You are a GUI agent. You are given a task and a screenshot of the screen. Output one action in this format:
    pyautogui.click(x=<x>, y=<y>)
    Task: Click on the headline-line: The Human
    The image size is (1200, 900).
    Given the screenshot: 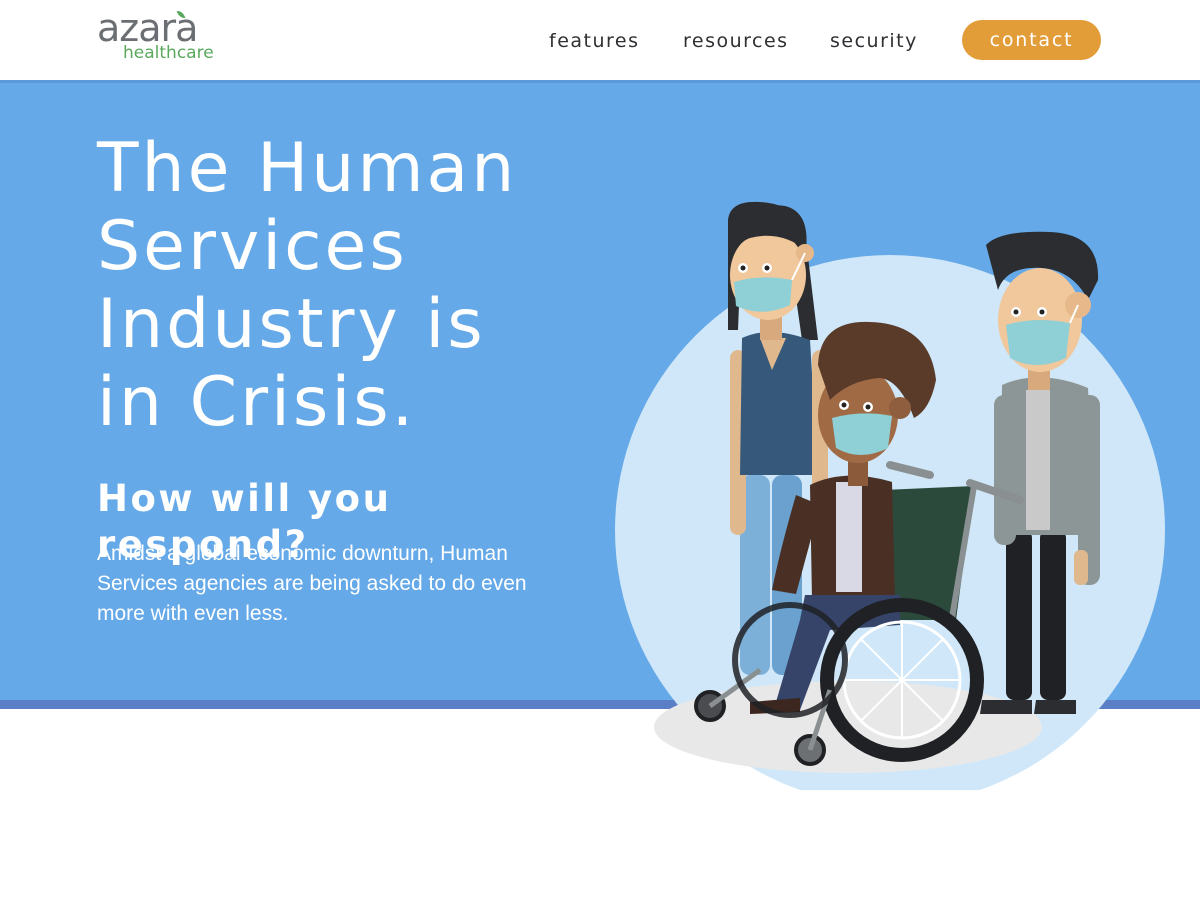 What is the action you would take?
    pyautogui.click(x=307, y=168)
    